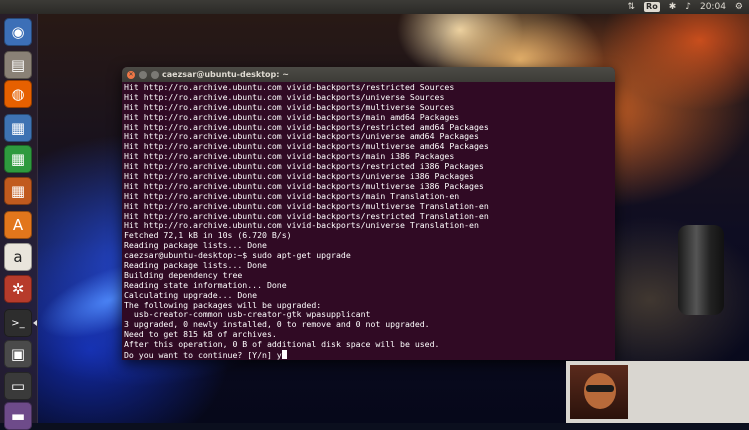 The height and width of the screenshot is (430, 749). Describe the element at coordinates (631, 7) in the screenshot. I see `network-icon: ⇅` at that location.